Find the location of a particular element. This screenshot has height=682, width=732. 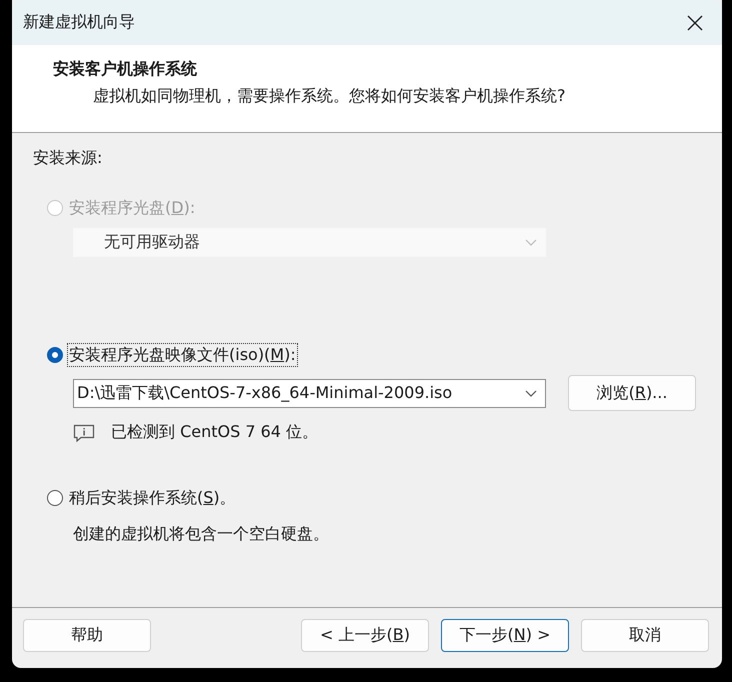

window-title: 新建虚拟机向导 is located at coordinates (79, 22).